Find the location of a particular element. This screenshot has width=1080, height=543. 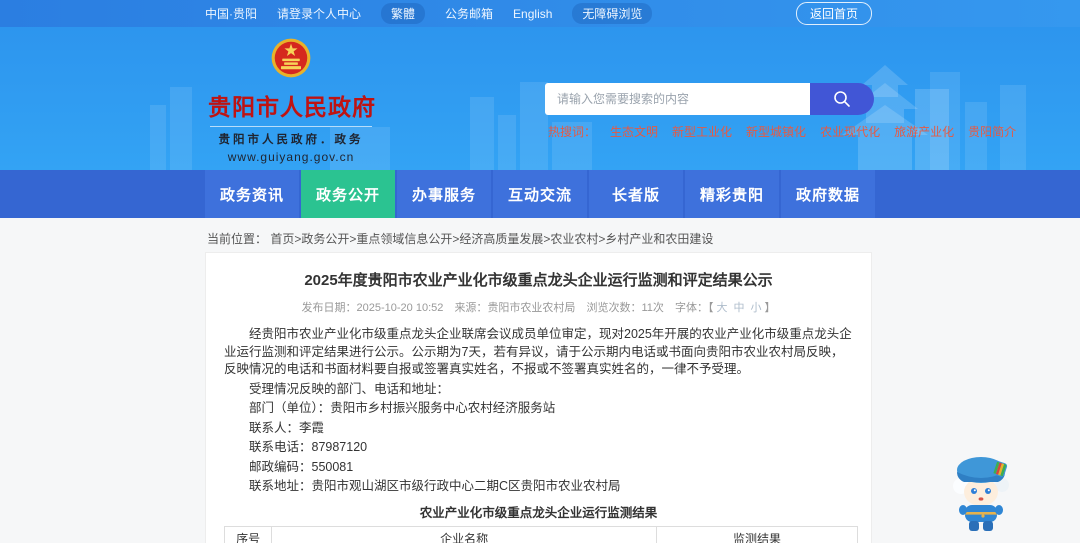

main-nav-tabs: 政务资讯 政务公开 办事服务 互动交流 长者版 精彩贵阳 政府数据 is located at coordinates (540, 194).